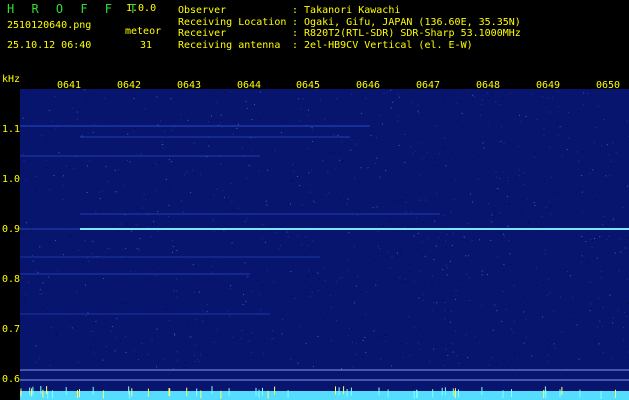  What do you see at coordinates (11, 129) in the screenshot?
I see `y-tick-label: 1.1` at bounding box center [11, 129].